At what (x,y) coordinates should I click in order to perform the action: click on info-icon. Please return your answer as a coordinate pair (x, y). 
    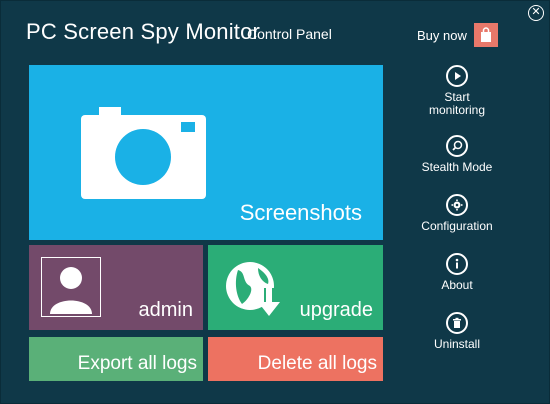
    Looking at the image, I should click on (457, 264).